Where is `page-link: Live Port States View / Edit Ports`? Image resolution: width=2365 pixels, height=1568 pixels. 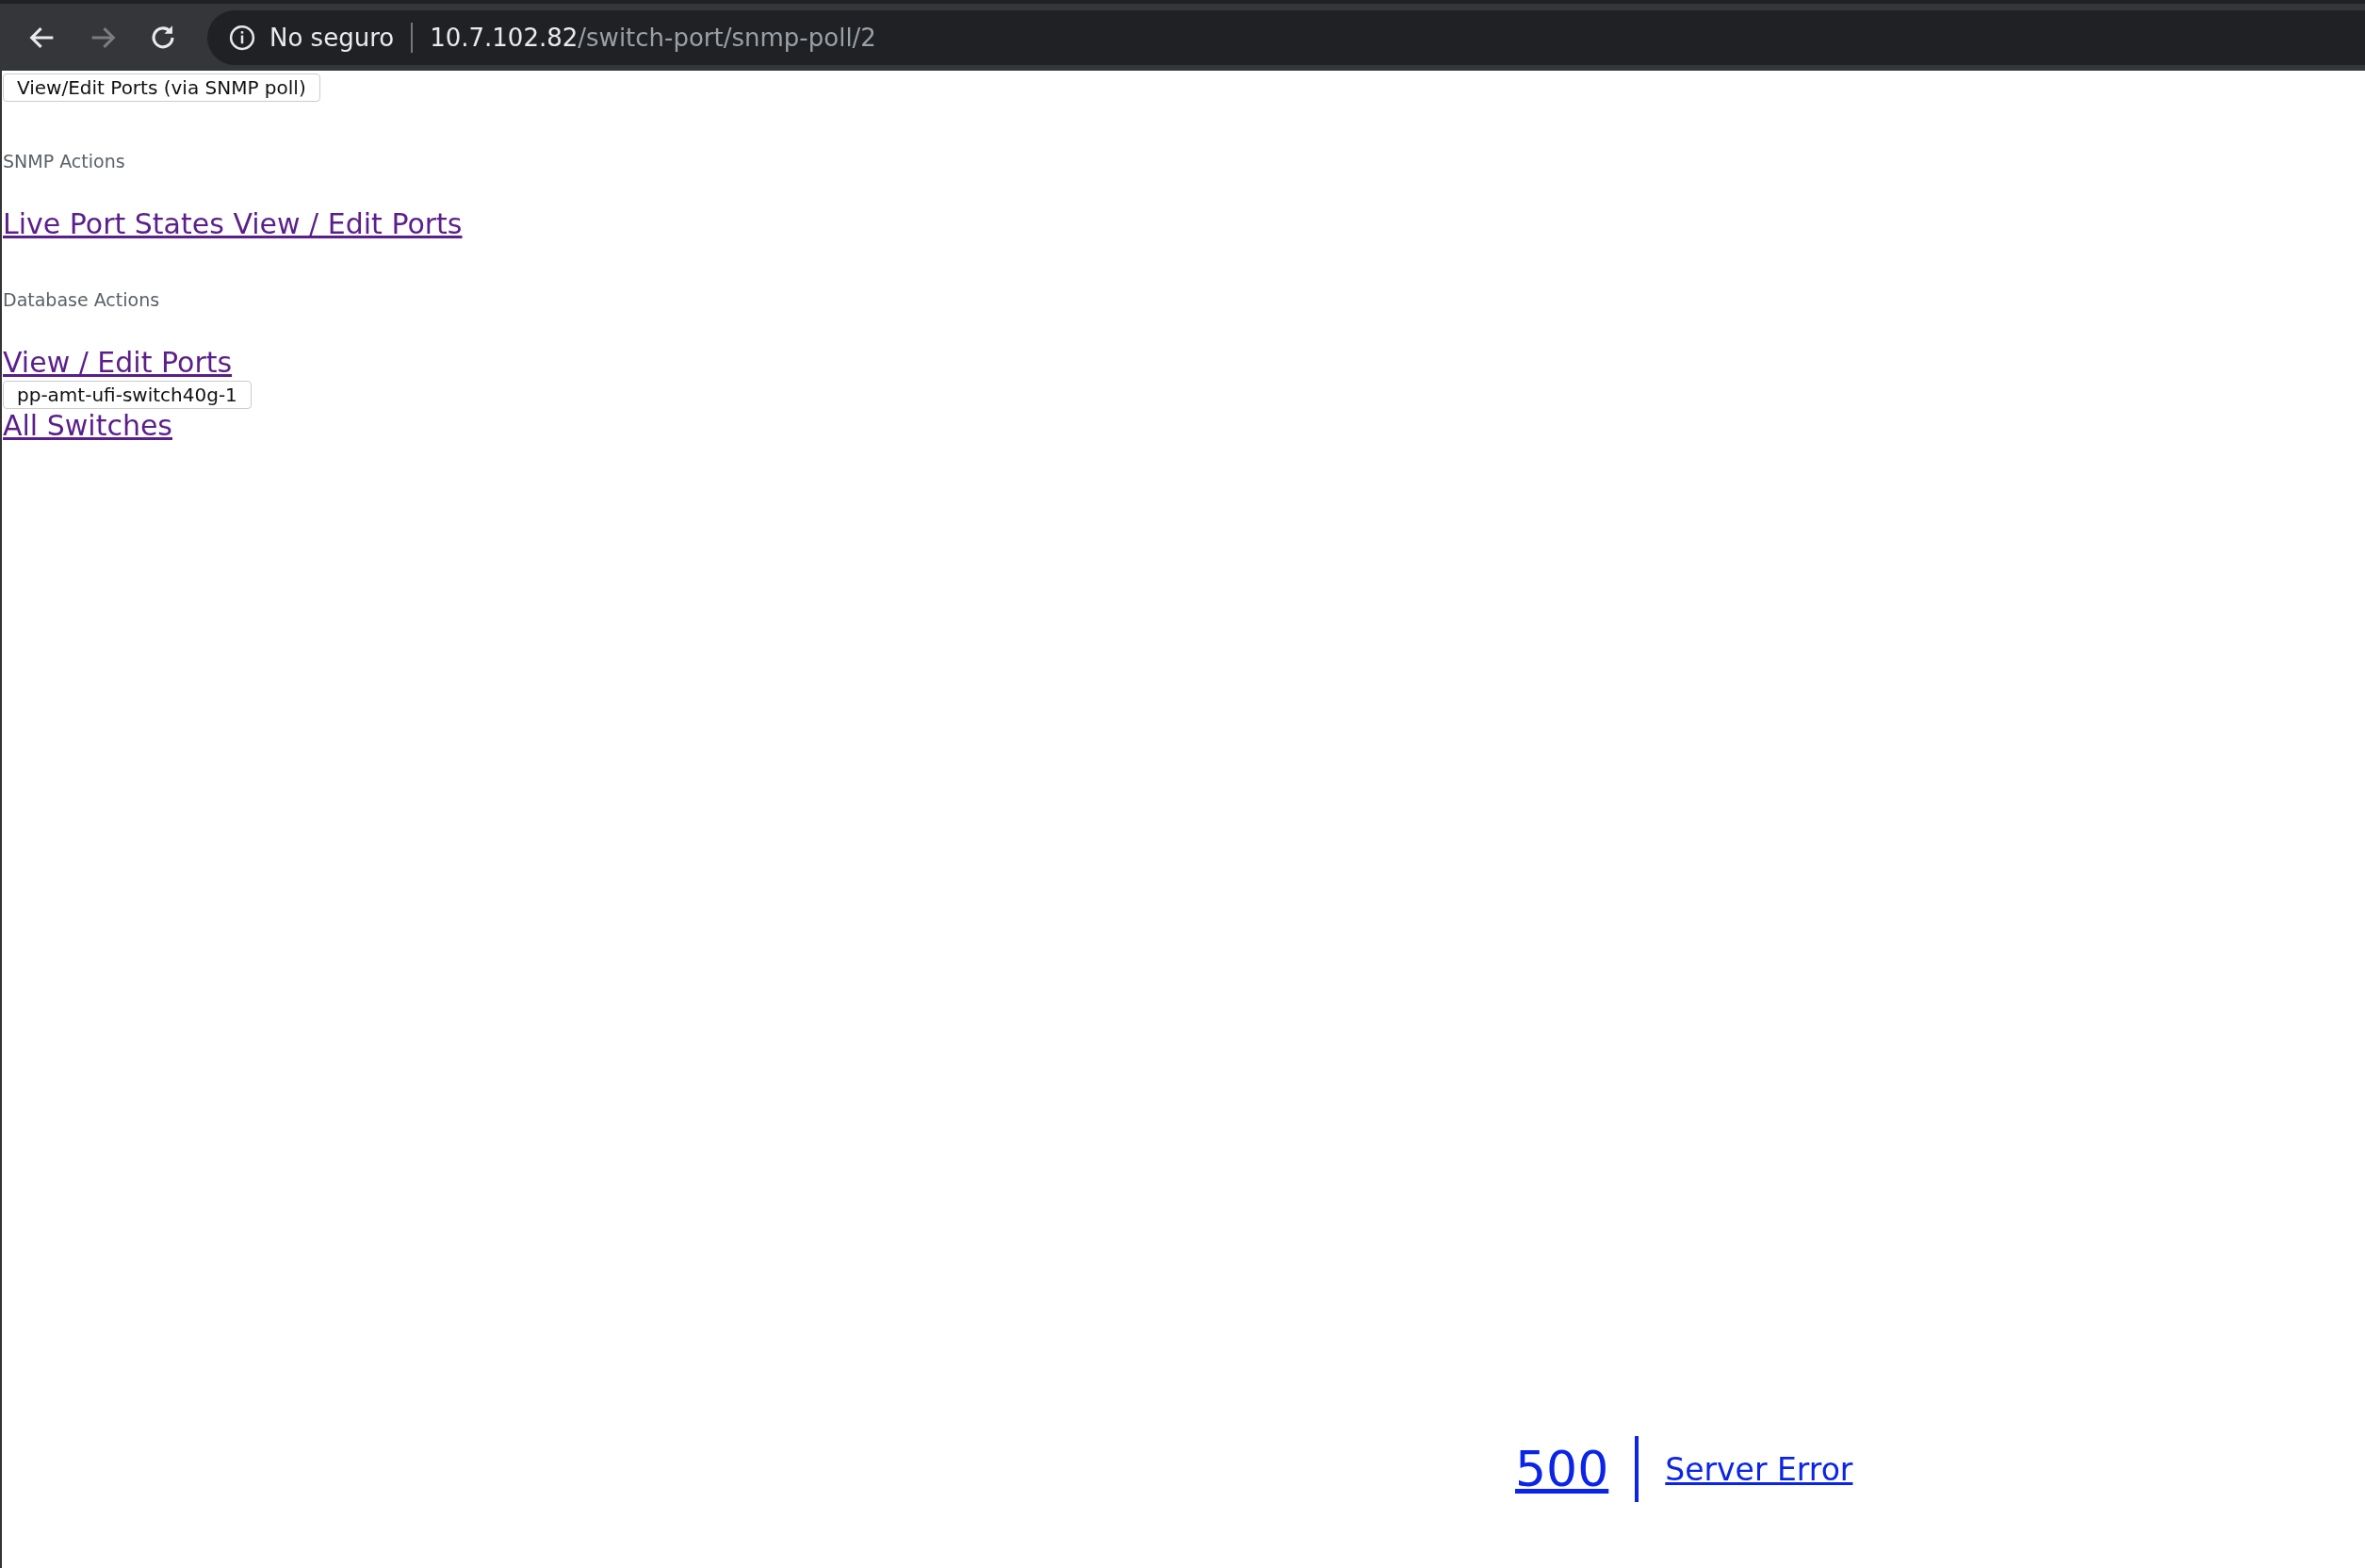 page-link: Live Port States View / Edit Ports is located at coordinates (233, 223).